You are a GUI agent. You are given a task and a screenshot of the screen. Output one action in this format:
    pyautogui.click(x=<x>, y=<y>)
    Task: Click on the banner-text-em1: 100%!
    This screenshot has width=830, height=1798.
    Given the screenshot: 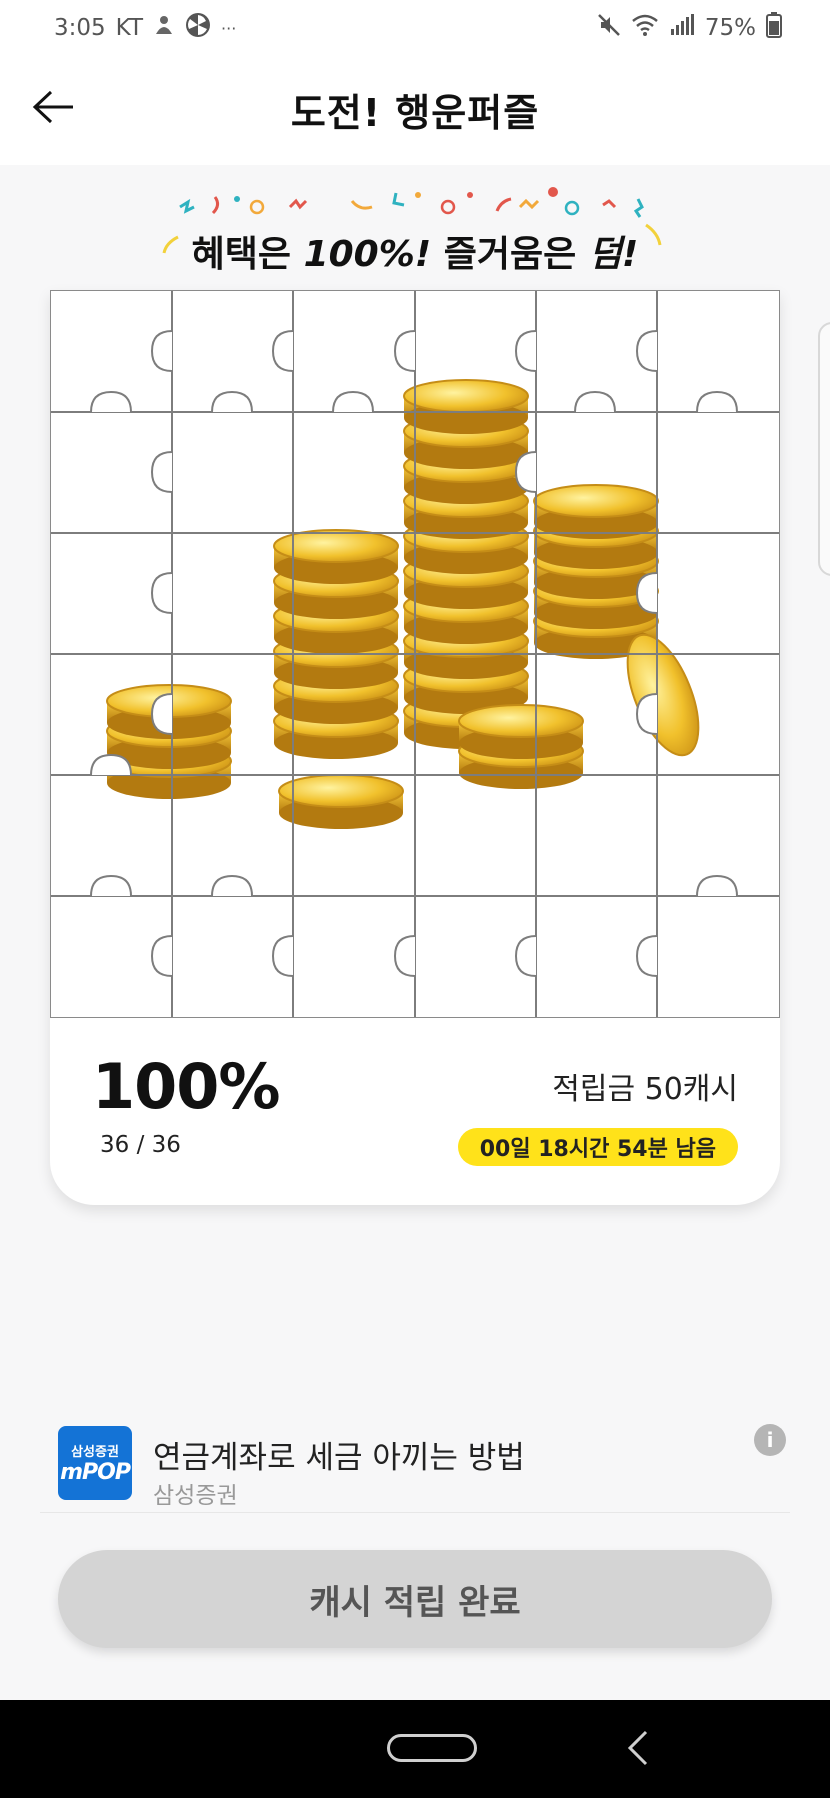 What is the action you would take?
    pyautogui.click(x=367, y=254)
    